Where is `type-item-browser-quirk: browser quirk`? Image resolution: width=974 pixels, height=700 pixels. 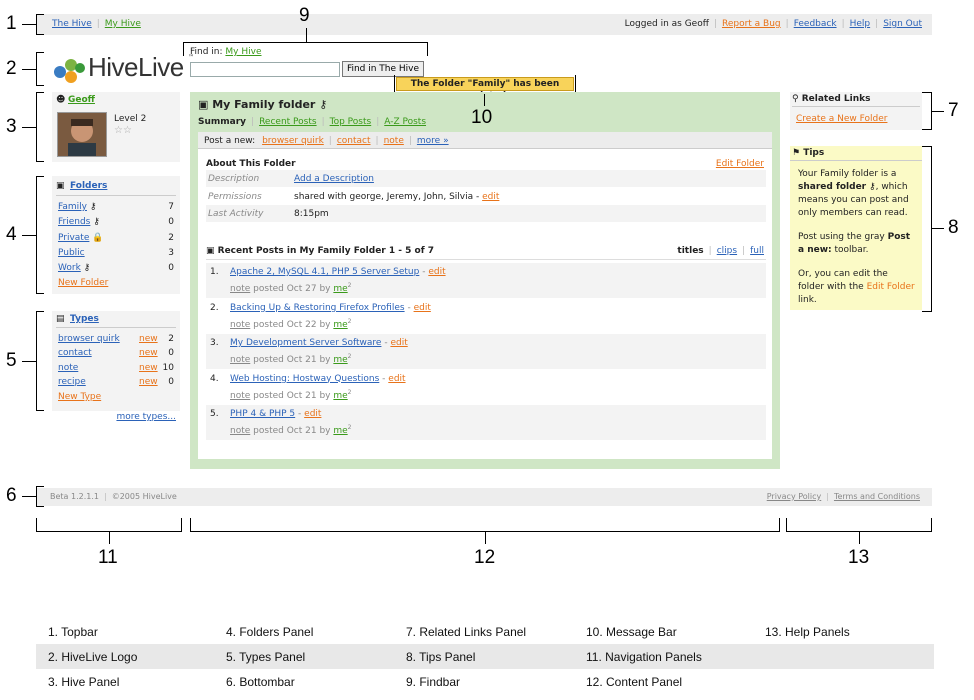
type-item-browser-quirk: browser quirk is located at coordinates (89, 339).